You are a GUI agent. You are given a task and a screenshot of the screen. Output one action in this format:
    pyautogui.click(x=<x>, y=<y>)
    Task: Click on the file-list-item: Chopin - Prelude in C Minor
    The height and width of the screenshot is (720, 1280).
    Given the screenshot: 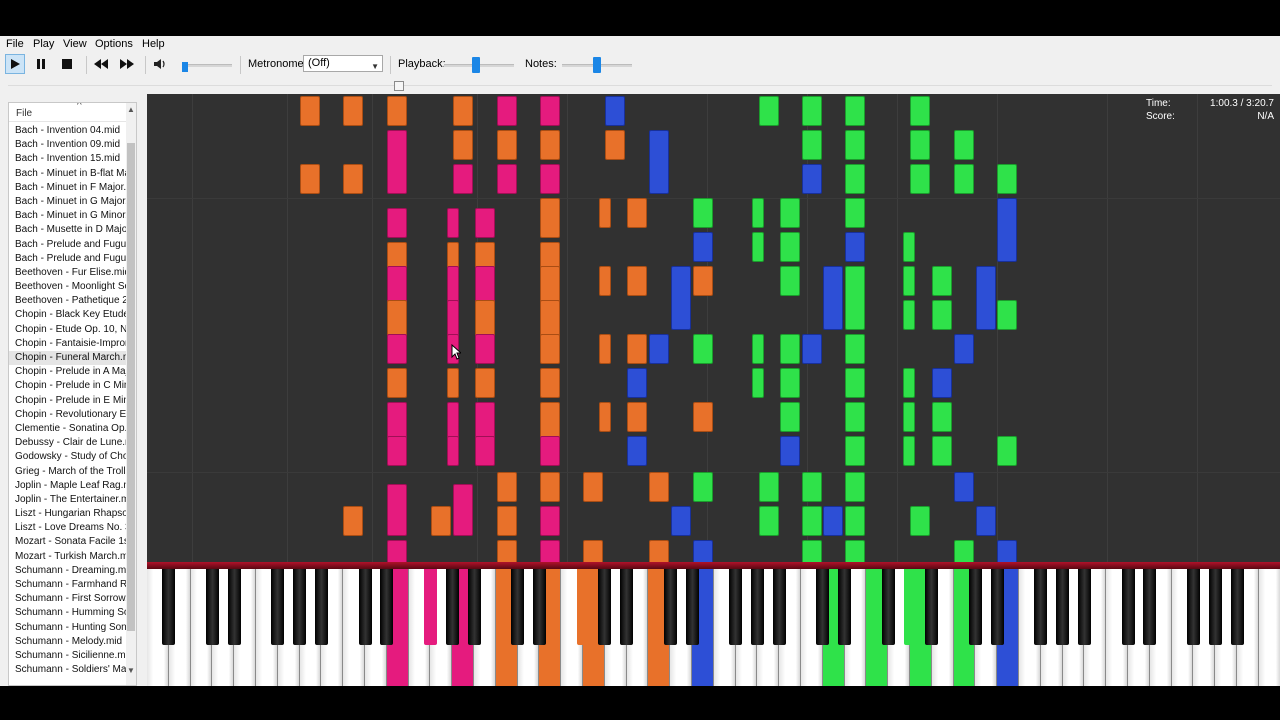 What is the action you would take?
    pyautogui.click(x=68, y=386)
    